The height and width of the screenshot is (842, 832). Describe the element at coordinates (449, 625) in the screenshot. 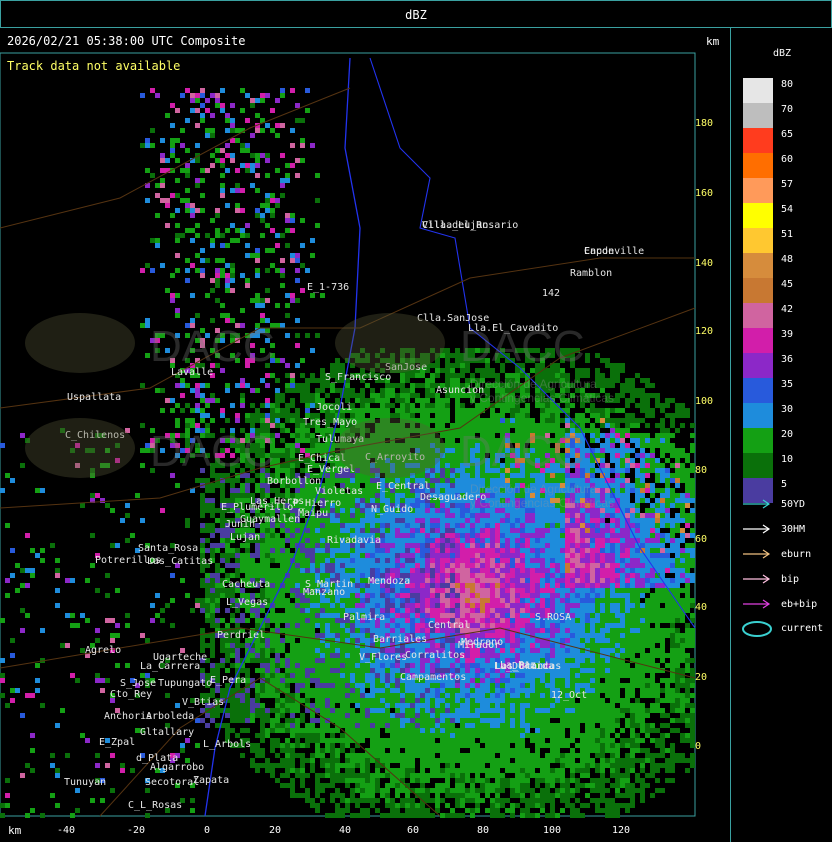

I see `place-label: Central` at that location.